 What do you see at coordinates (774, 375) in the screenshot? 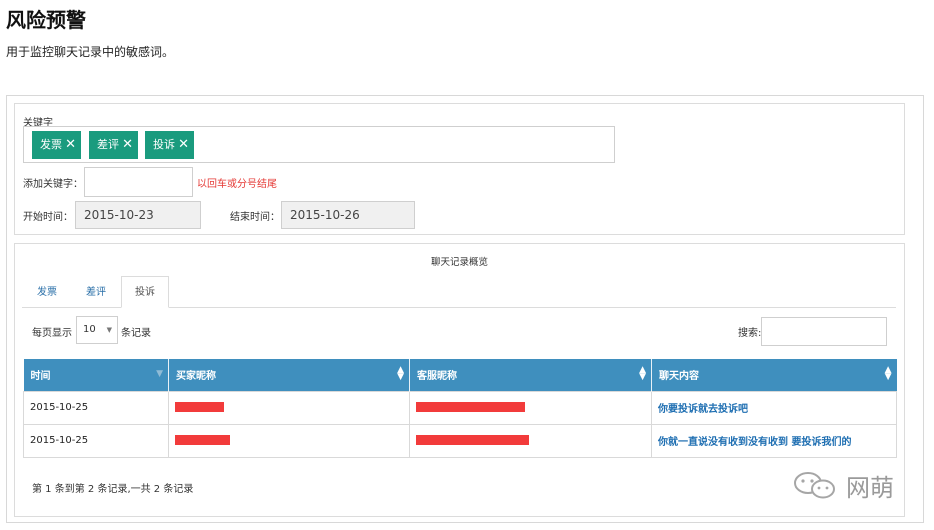
I see `column-header-content: 聊天内容 ▲ ▼` at bounding box center [774, 375].